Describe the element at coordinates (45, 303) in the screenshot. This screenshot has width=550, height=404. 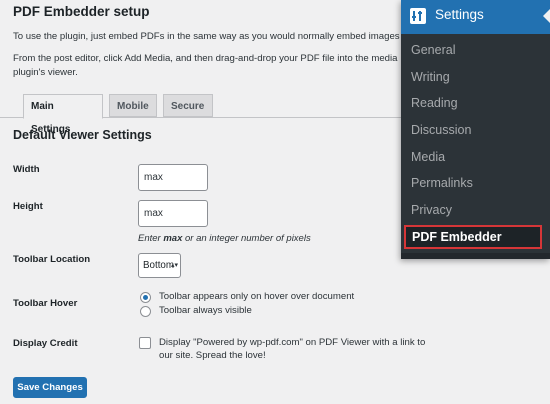
I see `toolbar-hover-label: Toolbar Hover` at that location.